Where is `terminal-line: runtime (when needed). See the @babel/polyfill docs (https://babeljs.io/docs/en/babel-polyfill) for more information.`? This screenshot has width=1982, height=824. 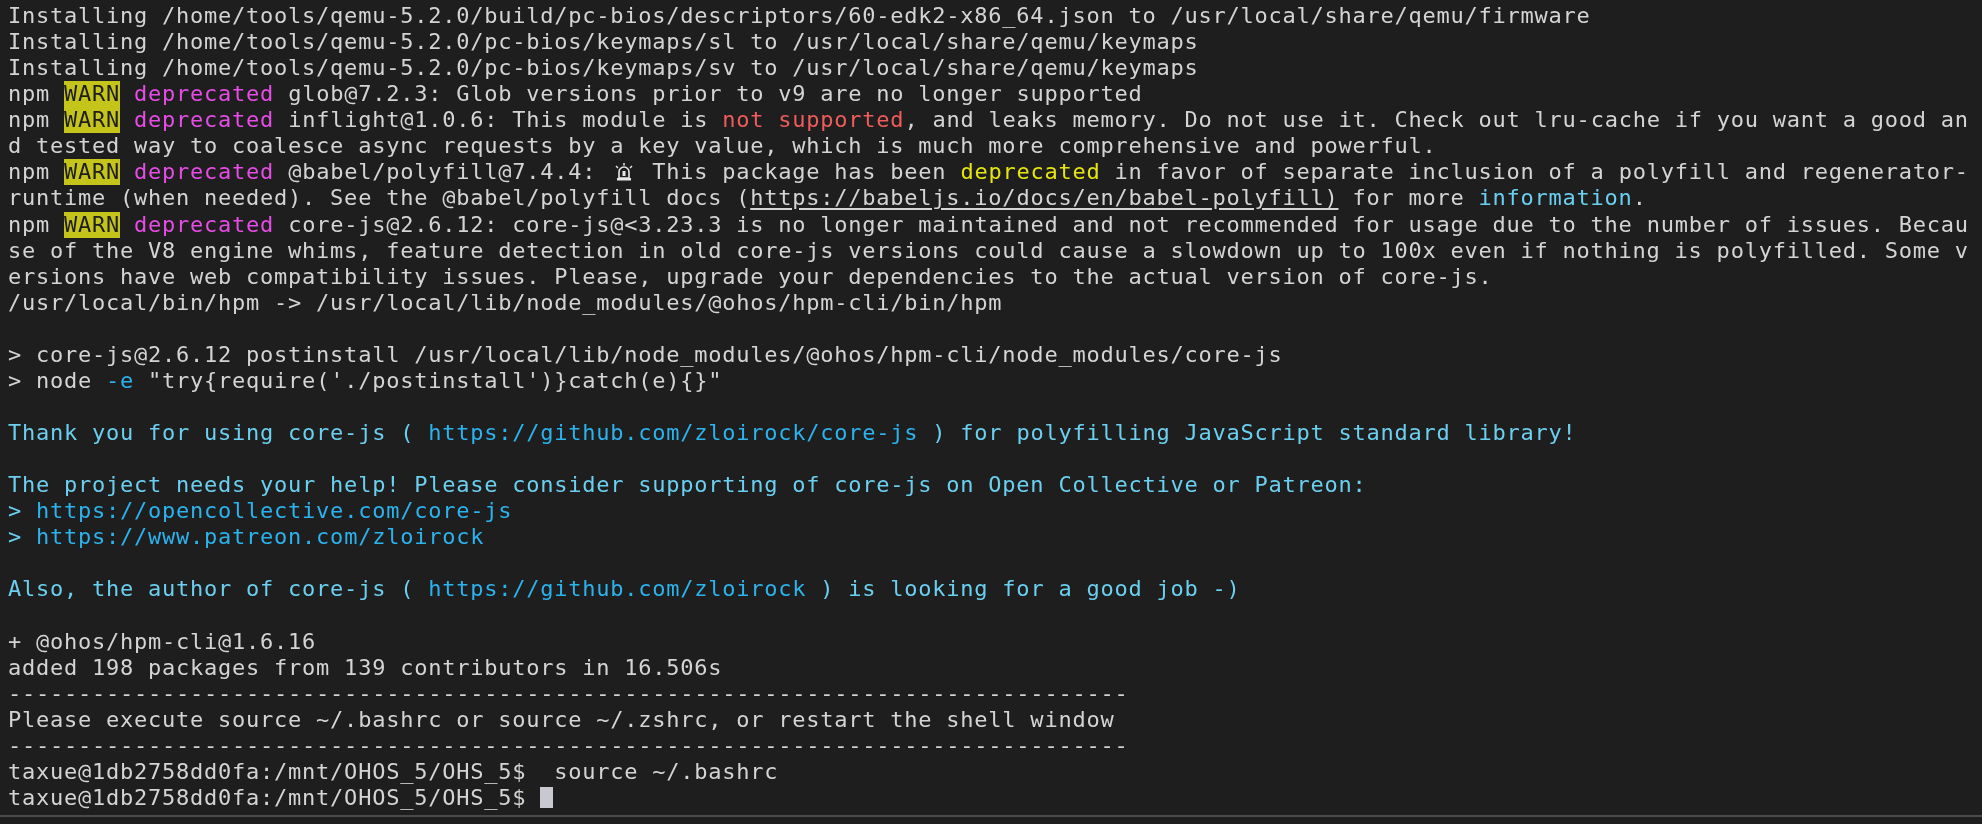 terminal-line: runtime (when needed). See the @babel/polyfill docs (https://babeljs.io/docs/en/babel-polyfill) for more information. is located at coordinates (828, 198).